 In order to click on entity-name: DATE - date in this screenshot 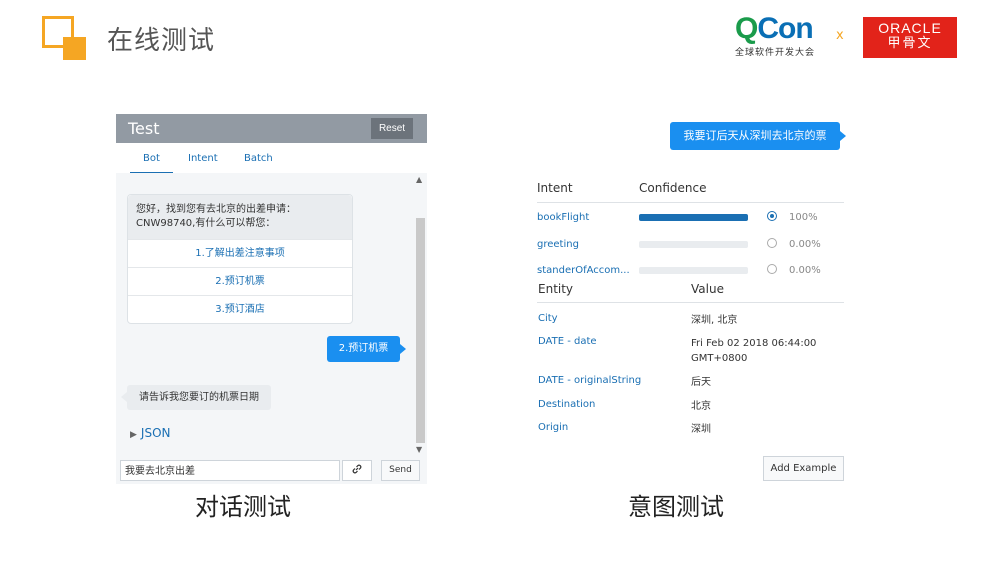, I will do `click(567, 341)`.